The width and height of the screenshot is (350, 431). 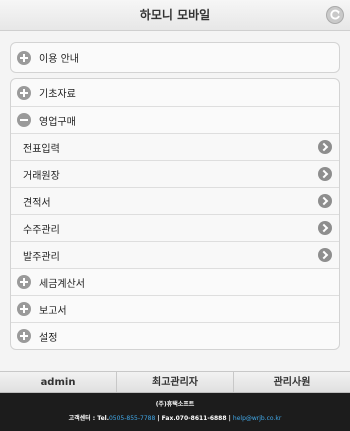 What do you see at coordinates (132, 418) in the screenshot?
I see `tel-link: 0505-855-7788` at bounding box center [132, 418].